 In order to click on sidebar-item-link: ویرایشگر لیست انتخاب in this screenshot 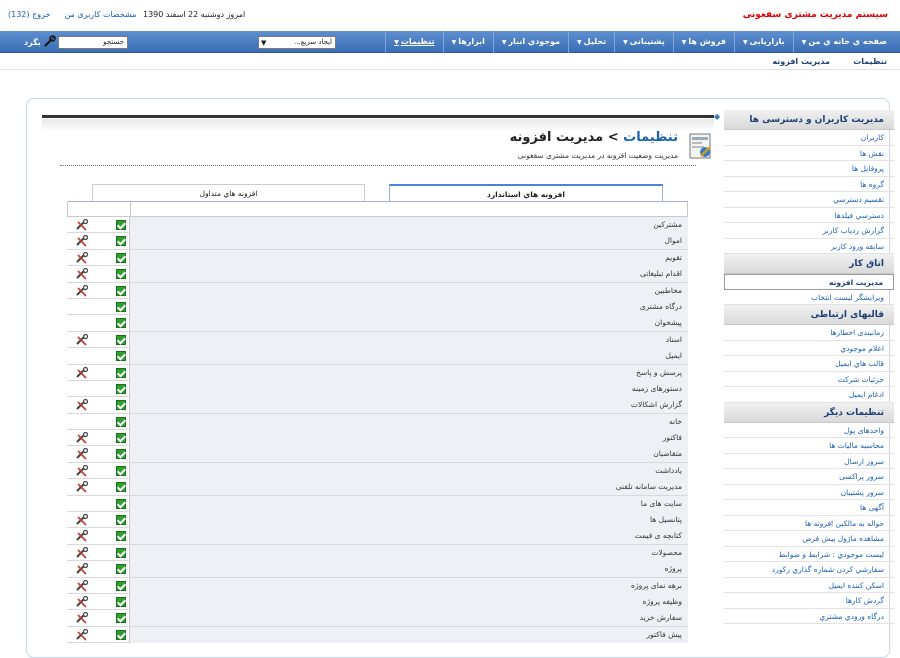, I will do `click(847, 297)`.